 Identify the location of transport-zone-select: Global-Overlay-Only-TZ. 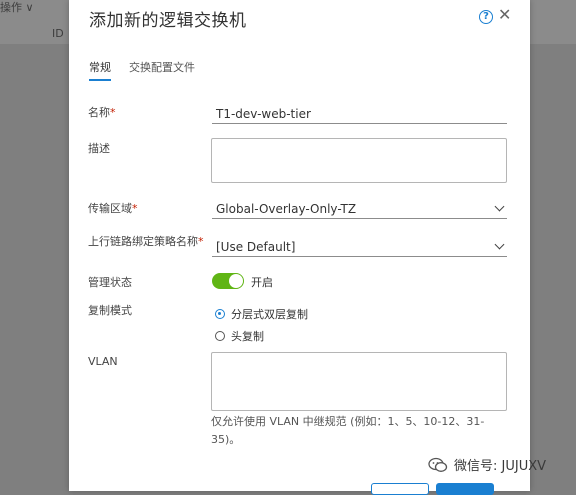
(359, 209).